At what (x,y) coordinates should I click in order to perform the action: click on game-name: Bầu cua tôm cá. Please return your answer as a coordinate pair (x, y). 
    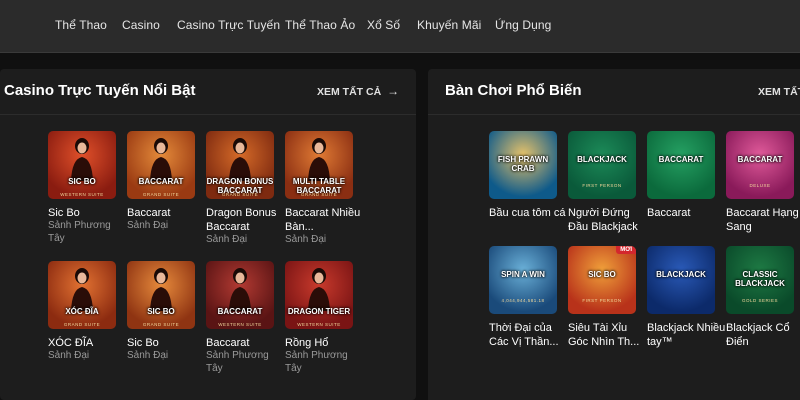
    Looking at the image, I should click on (529, 213).